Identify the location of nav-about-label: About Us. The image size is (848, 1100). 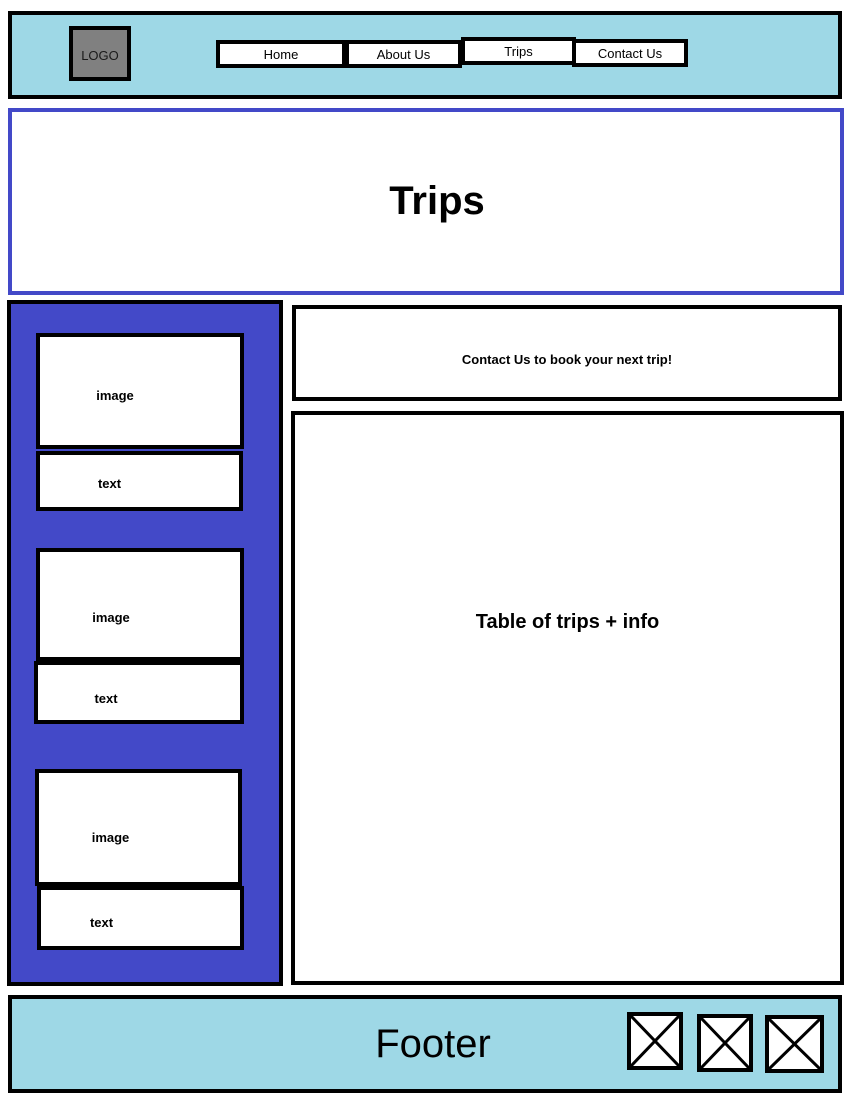
(403, 54).